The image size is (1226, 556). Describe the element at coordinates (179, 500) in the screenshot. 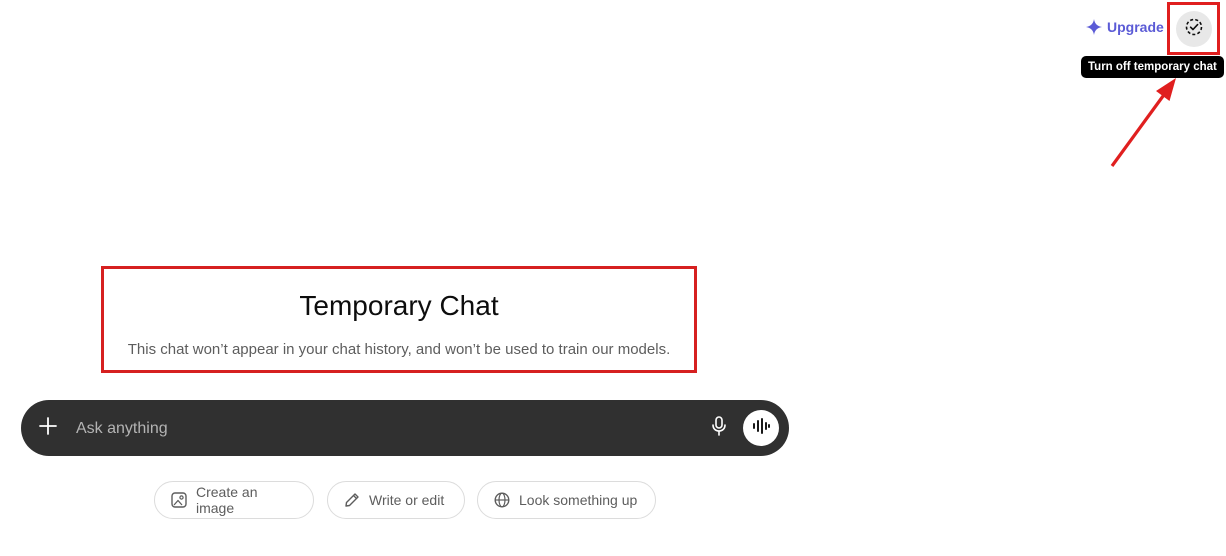

I see `image-icon` at that location.